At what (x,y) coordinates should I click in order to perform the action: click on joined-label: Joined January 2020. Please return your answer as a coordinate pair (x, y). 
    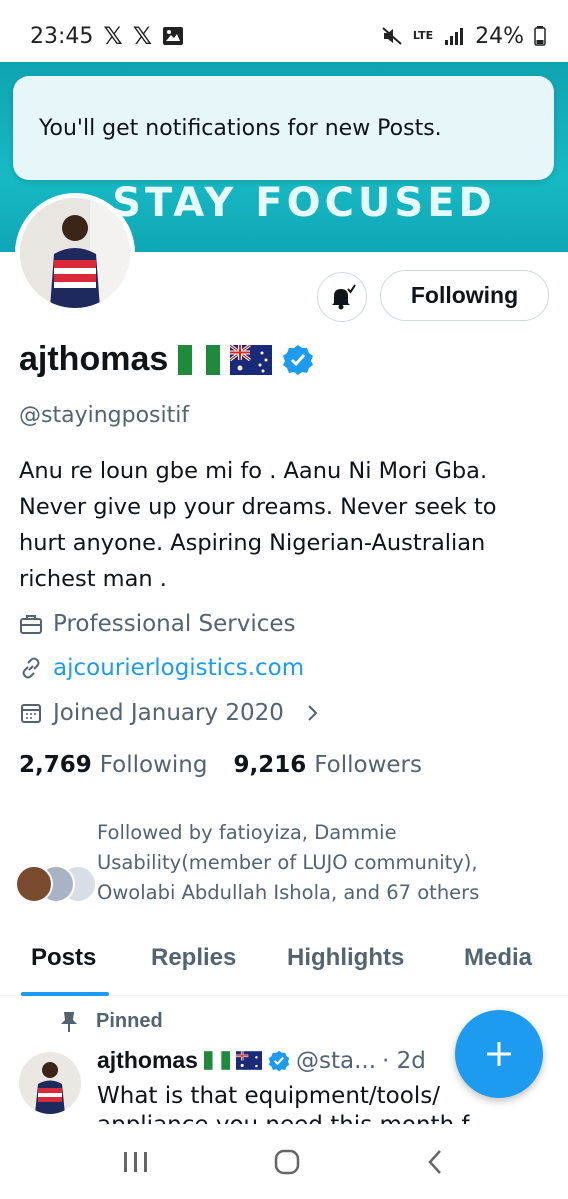
    Looking at the image, I should click on (168, 713).